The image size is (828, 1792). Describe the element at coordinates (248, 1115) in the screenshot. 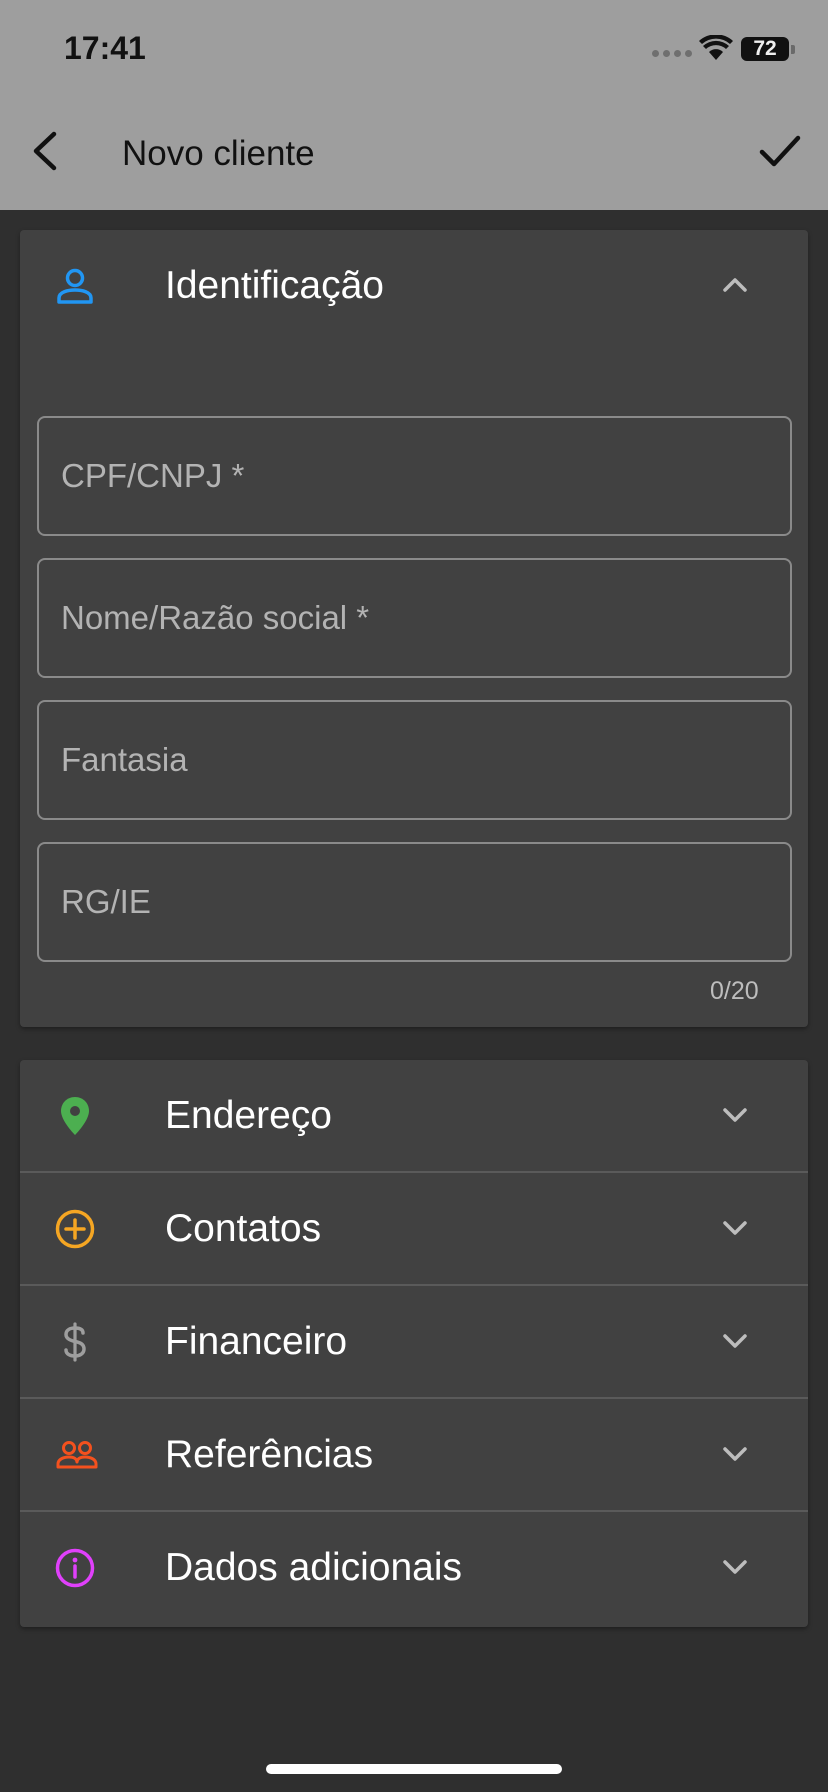

I see `section-label: Endereço` at that location.